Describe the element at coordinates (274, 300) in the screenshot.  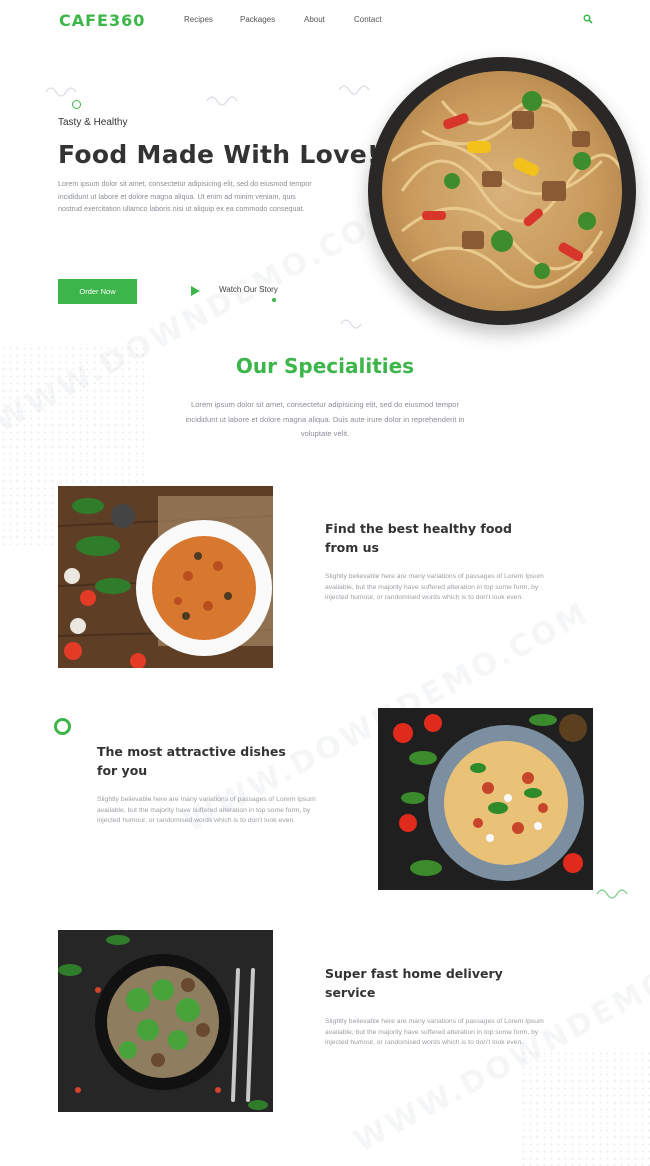
I see `dot-decoration` at that location.